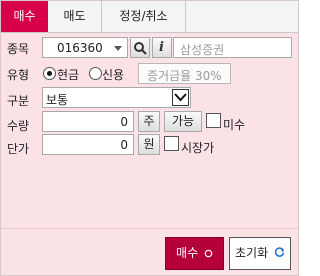 The height and width of the screenshot is (276, 320). I want to click on stock-name-placeholder: 삼성증권, so click(202, 50).